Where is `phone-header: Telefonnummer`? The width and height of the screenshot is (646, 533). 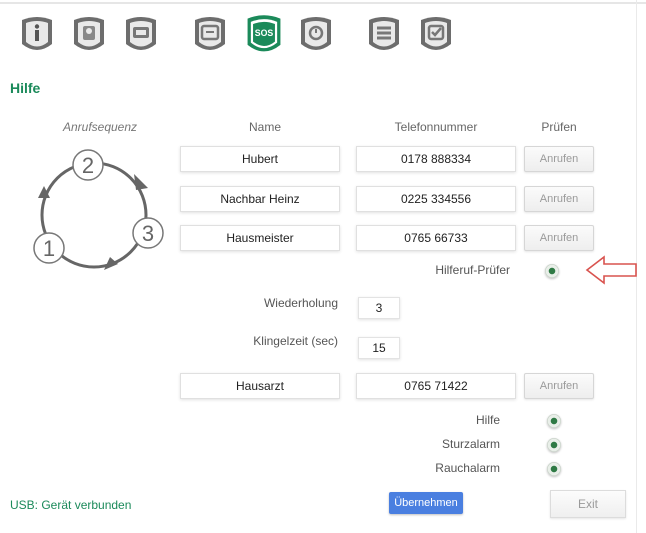
phone-header: Telefonnummer is located at coordinates (436, 127).